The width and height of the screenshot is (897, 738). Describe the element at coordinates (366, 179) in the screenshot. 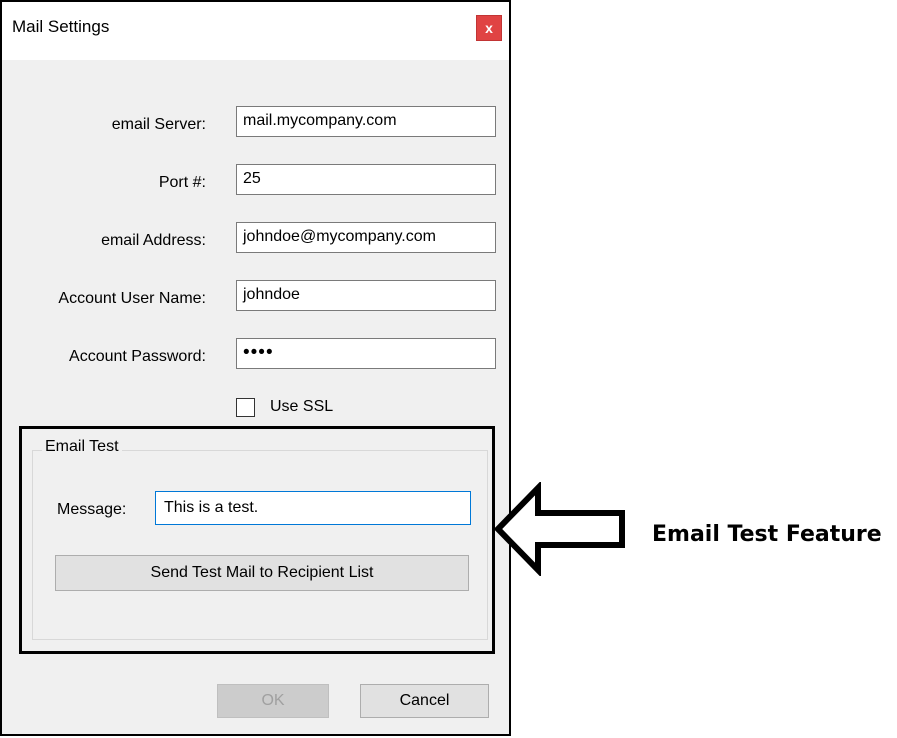

I see `port-input: 25` at that location.